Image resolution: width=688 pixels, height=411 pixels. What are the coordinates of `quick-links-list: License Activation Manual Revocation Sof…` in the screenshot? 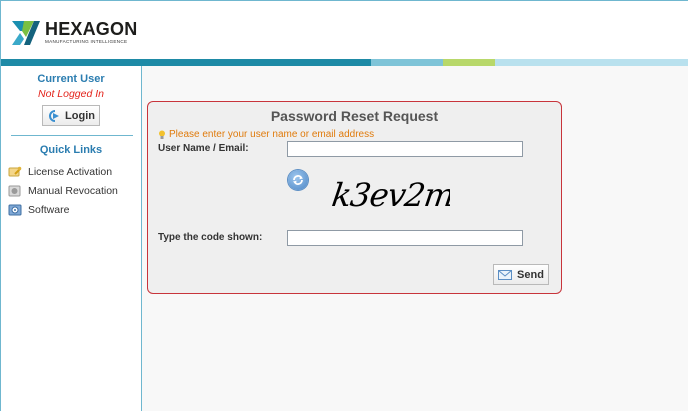 It's located at (71, 190).